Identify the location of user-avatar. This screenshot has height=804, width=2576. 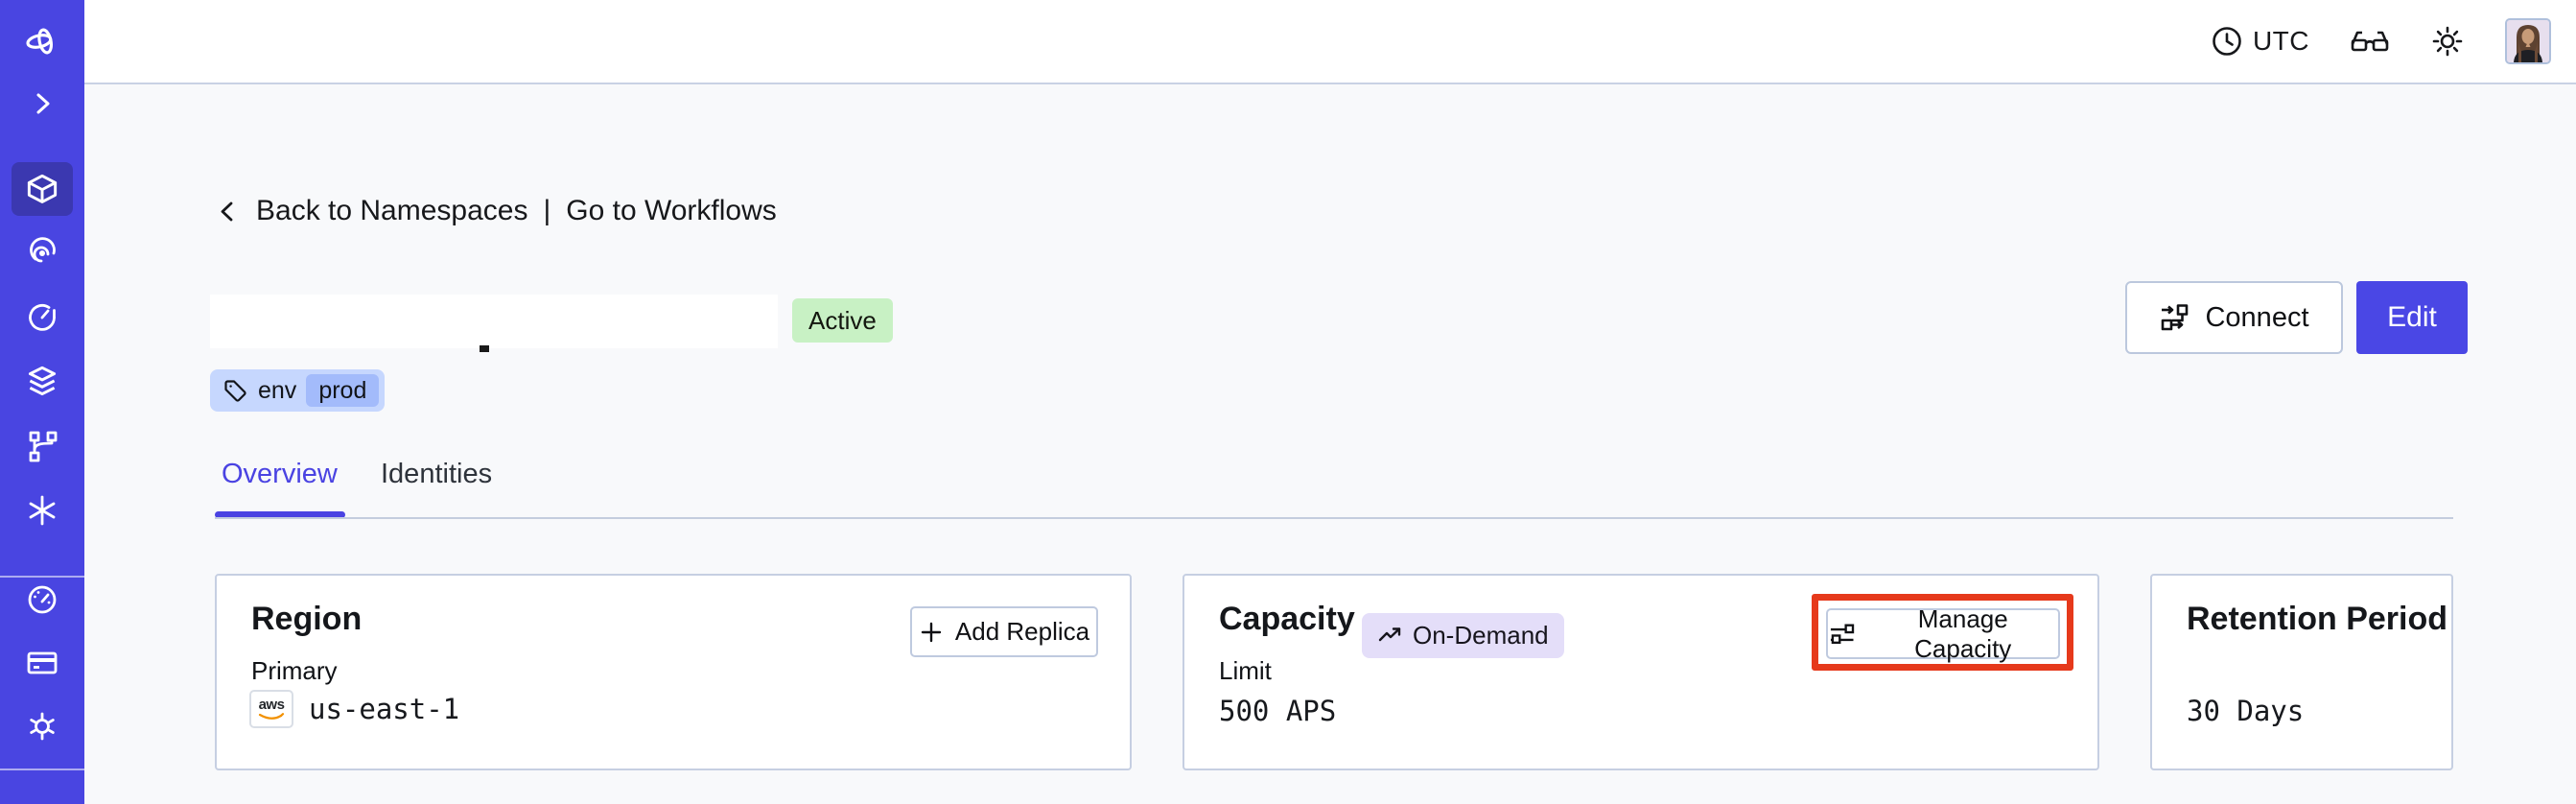
(2528, 41).